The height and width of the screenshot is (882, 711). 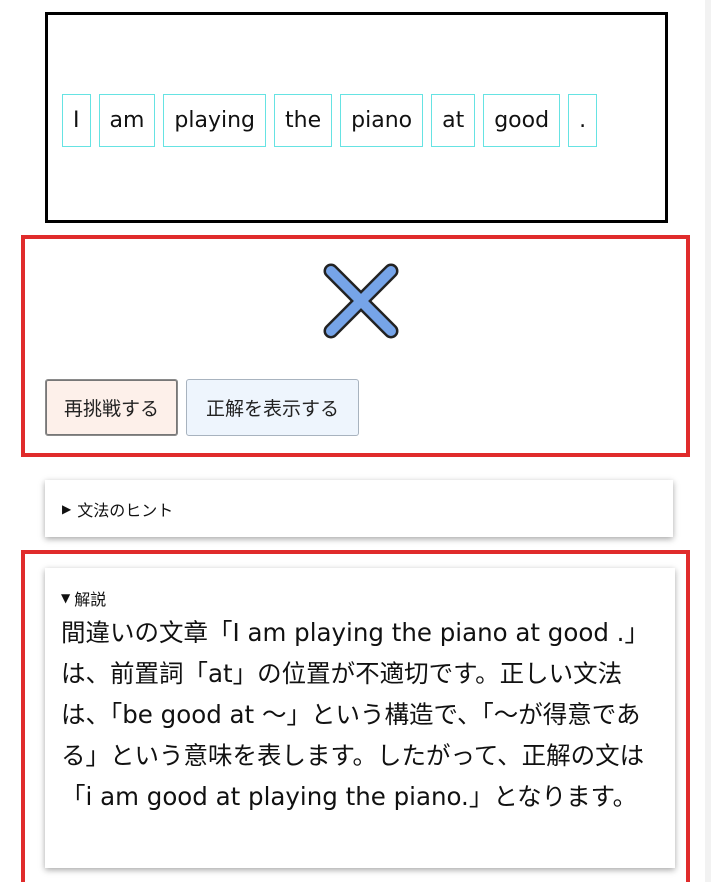 What do you see at coordinates (359, 508) in the screenshot?
I see `grammar-hint-toggle: ▶ 文法のヒント` at bounding box center [359, 508].